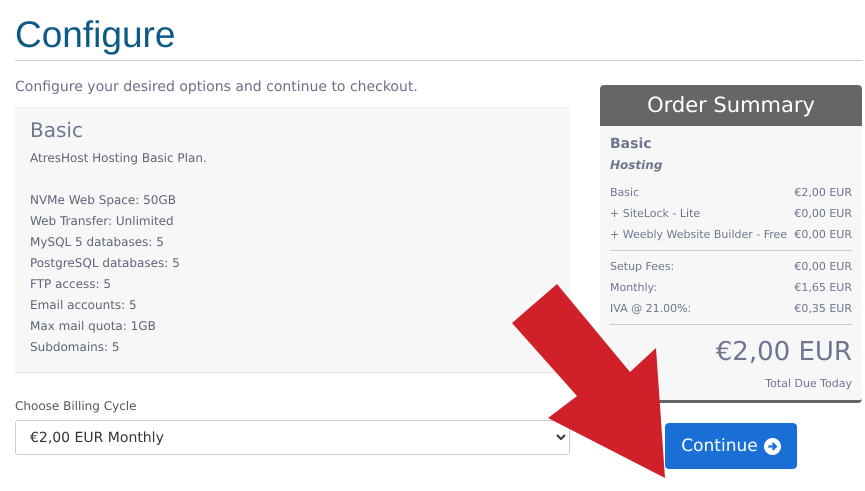 The width and height of the screenshot is (865, 491). Describe the element at coordinates (102, 221) in the screenshot. I see `feature-text: Web Transfer: Unlimited` at that location.